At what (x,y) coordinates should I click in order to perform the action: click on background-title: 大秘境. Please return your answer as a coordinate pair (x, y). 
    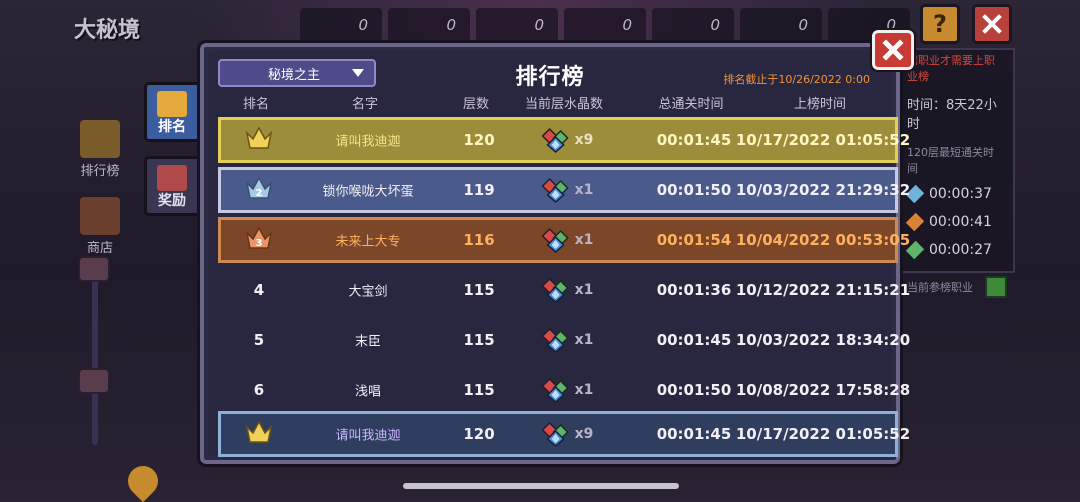
    Looking at the image, I should click on (107, 30).